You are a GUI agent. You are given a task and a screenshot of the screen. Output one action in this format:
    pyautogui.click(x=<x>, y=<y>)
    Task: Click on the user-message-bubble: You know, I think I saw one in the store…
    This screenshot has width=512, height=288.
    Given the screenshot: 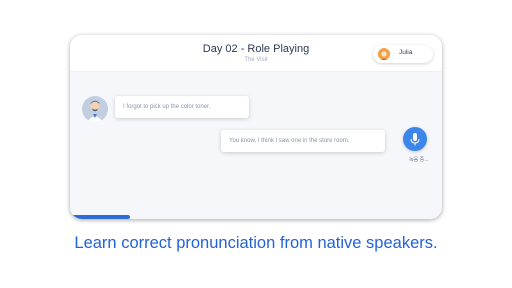 What is the action you would take?
    pyautogui.click(x=303, y=141)
    